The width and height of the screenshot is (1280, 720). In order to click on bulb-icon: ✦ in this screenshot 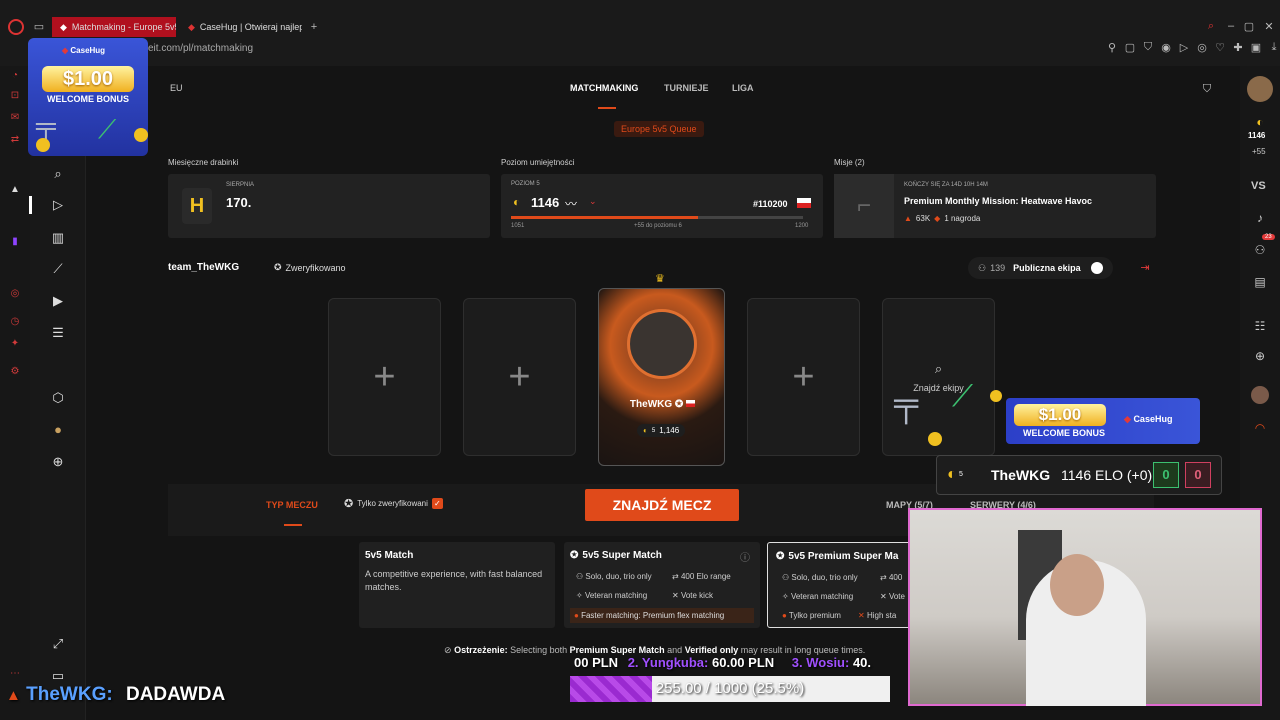, I will do `click(15, 343)`.